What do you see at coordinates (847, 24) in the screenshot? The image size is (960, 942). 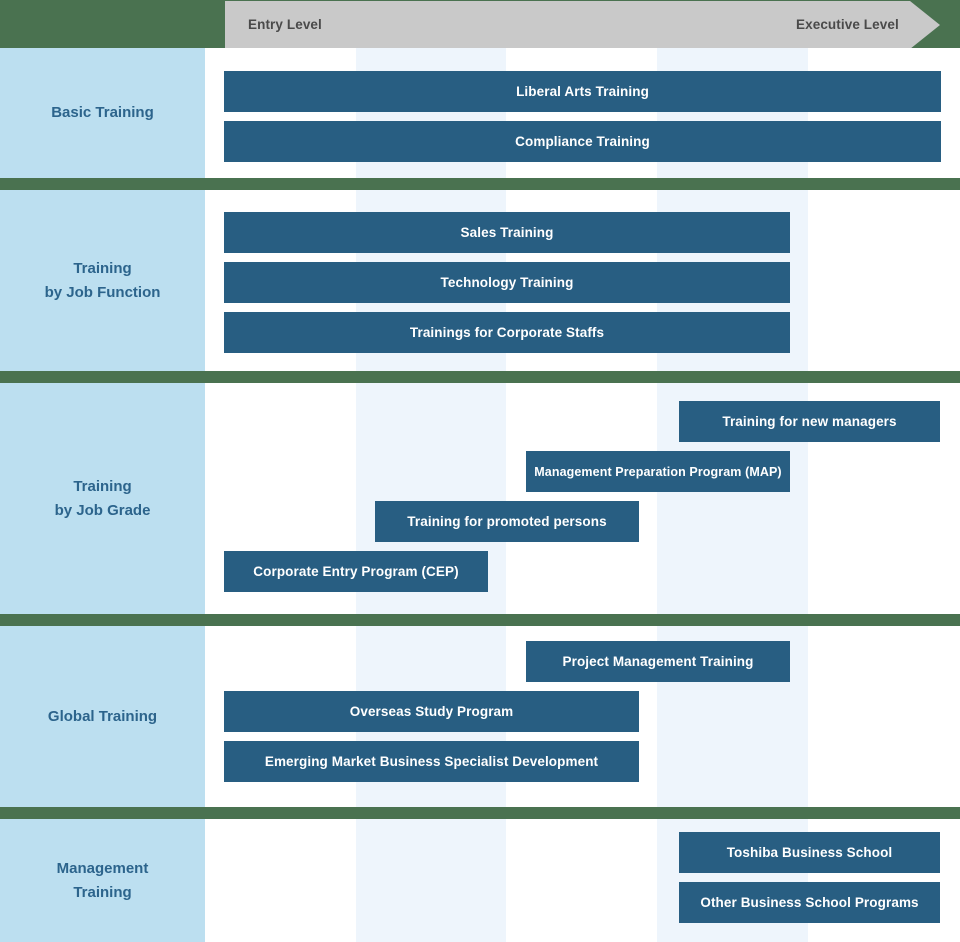 I see `executive-level-label: Executive Level` at bounding box center [847, 24].